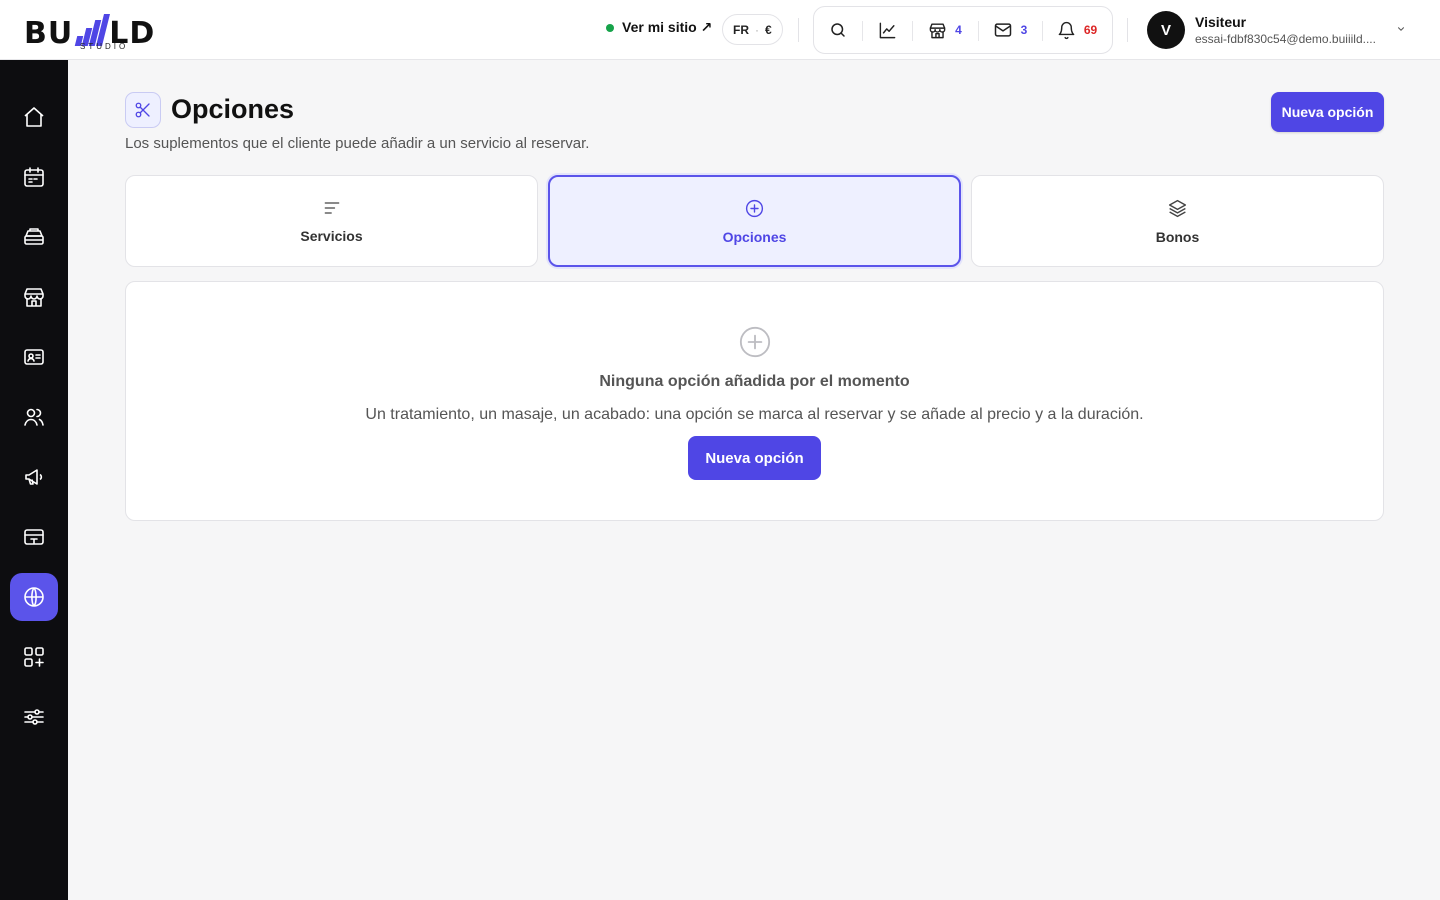  Describe the element at coordinates (754, 458) in the screenshot. I see `empty-state-new-option-button: Nueva opción` at that location.